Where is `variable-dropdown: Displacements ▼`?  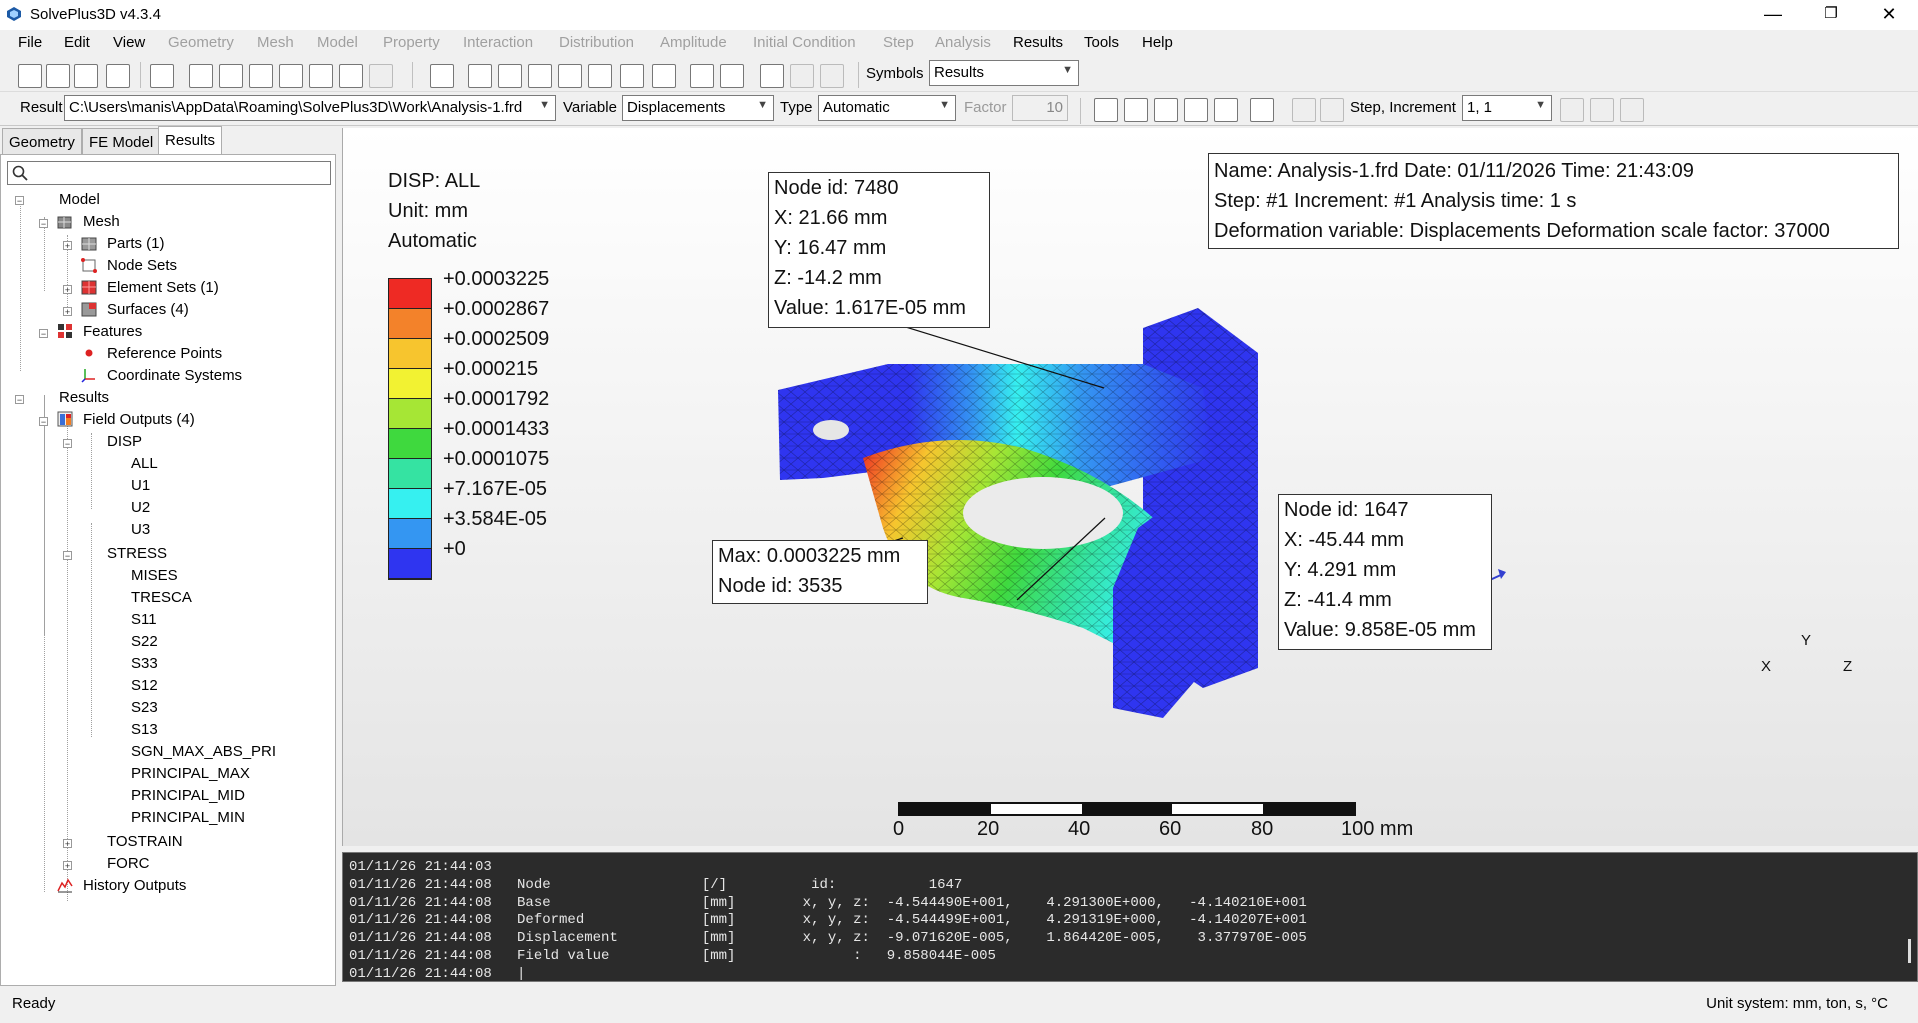
variable-dropdown: Displacements ▼ is located at coordinates (698, 108).